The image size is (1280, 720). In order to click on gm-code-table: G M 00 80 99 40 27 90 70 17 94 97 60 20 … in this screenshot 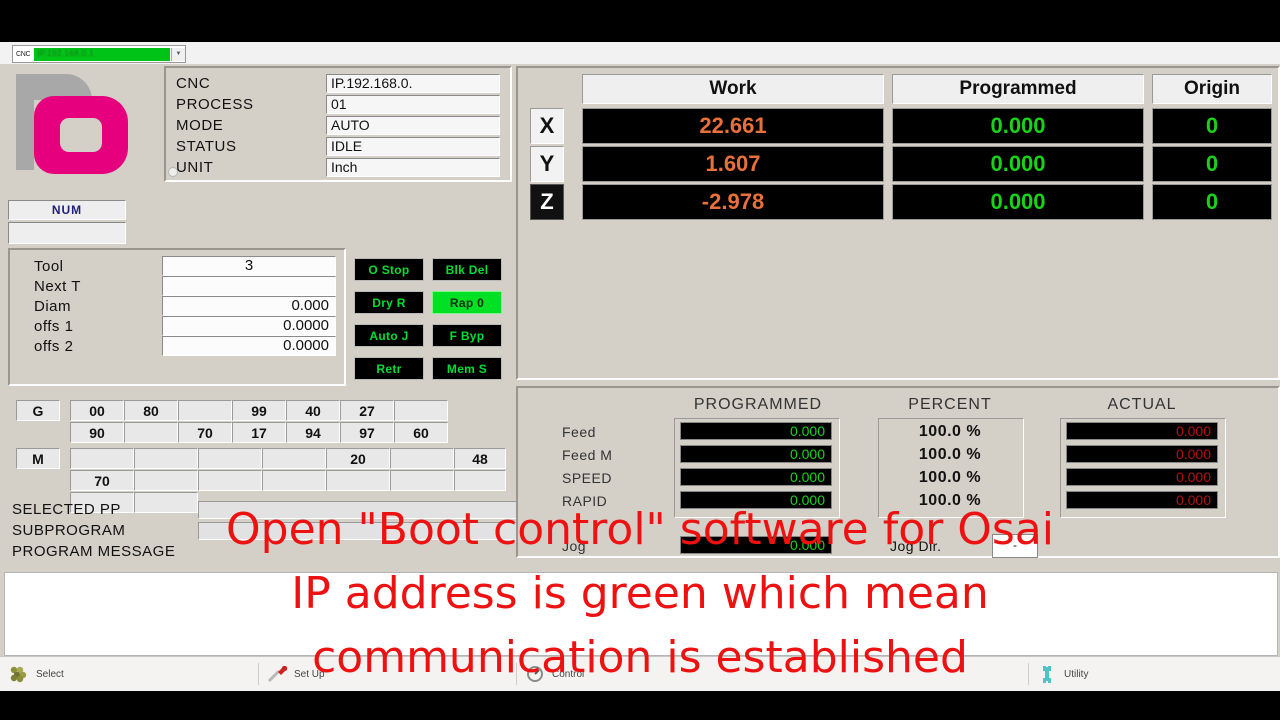, I will do `click(260, 454)`.